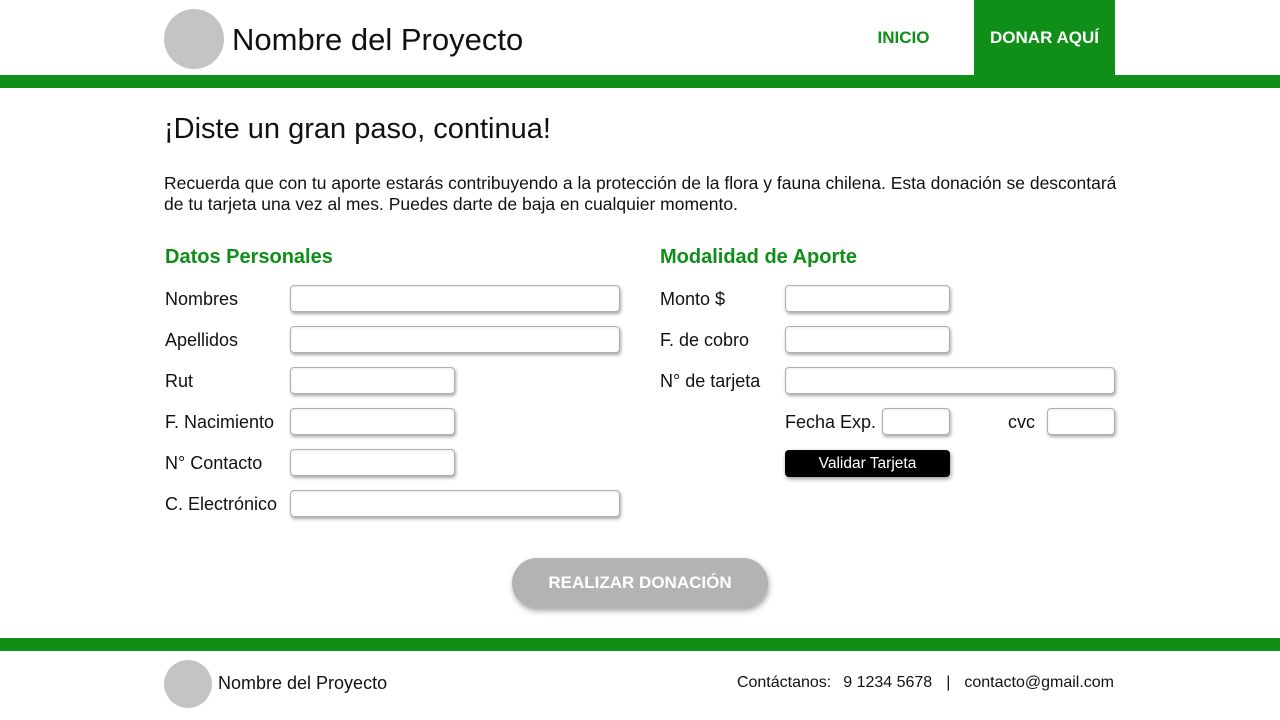  What do you see at coordinates (188, 684) in the screenshot?
I see `footer-logo` at bounding box center [188, 684].